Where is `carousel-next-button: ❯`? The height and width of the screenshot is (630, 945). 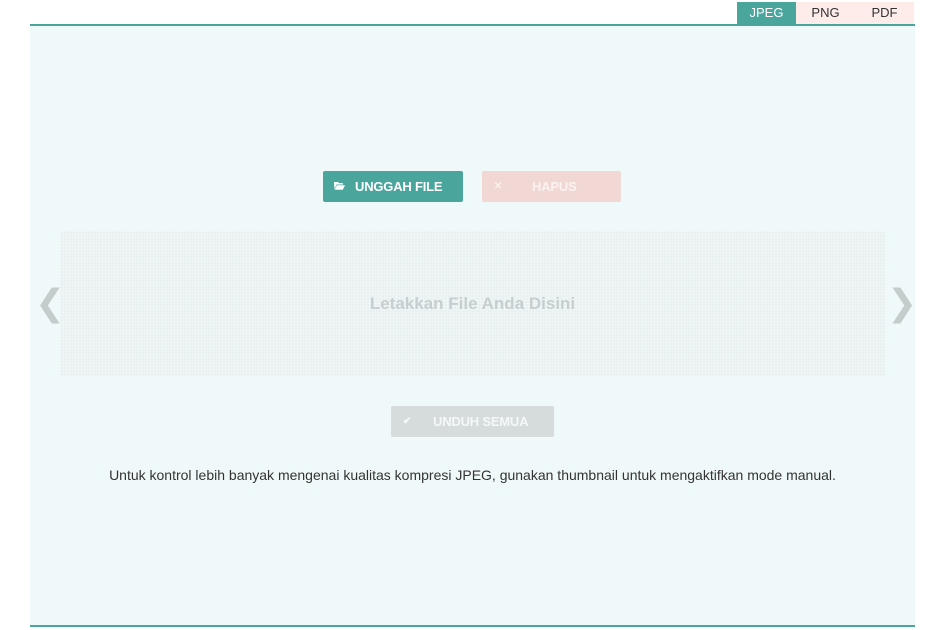
carousel-next-button: ❯ is located at coordinates (902, 304).